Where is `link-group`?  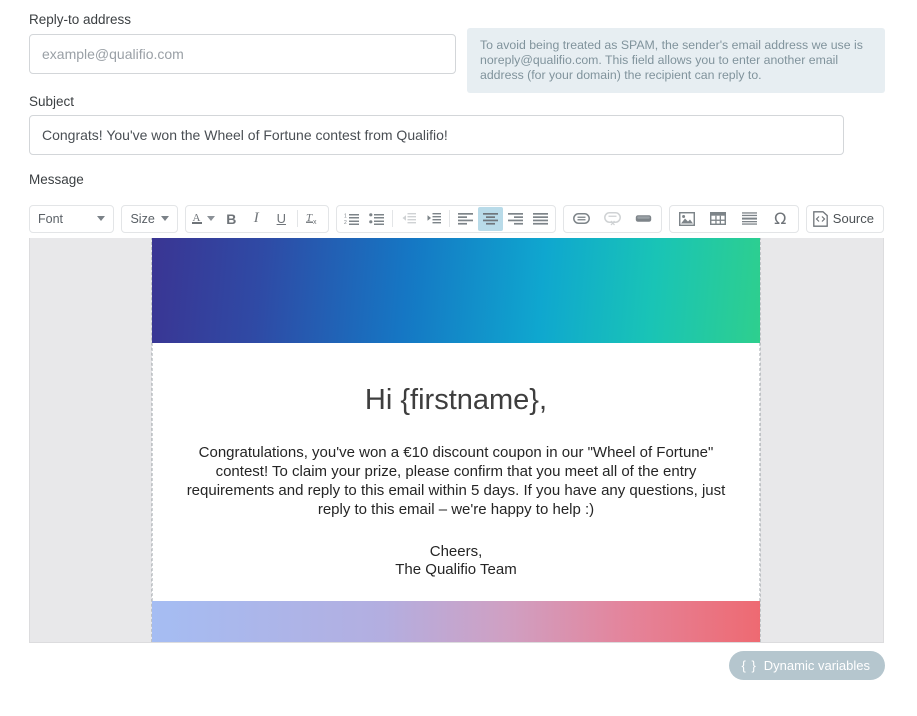
link-group is located at coordinates (612, 218).